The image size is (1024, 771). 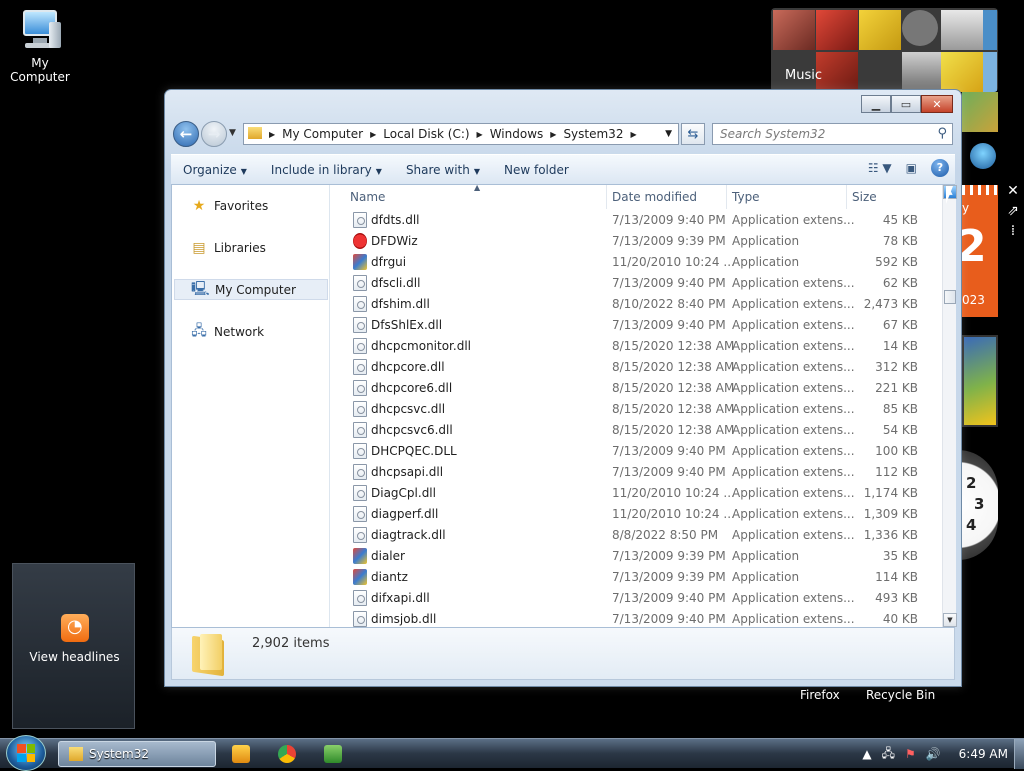 What do you see at coordinates (251, 289) in the screenshot?
I see `nav-item-my-computer: 🖳 My Computer` at bounding box center [251, 289].